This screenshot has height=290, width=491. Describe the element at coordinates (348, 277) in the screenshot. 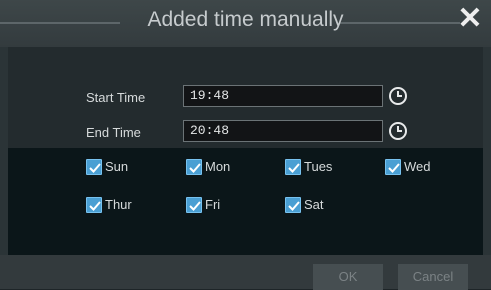

I see `ok-button: OK` at that location.